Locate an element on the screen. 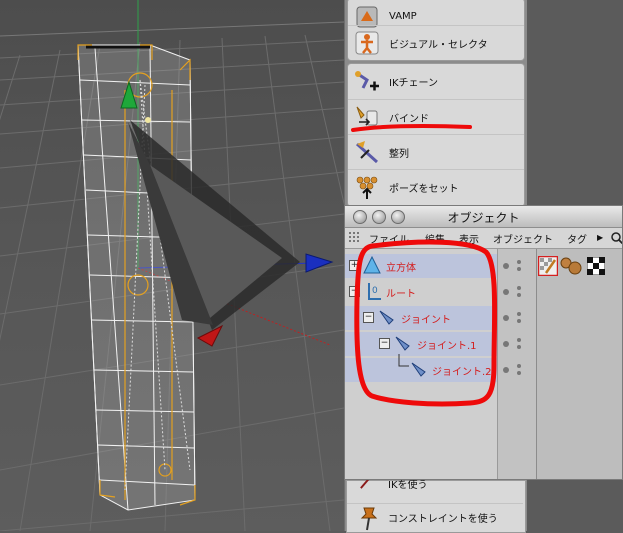 The width and height of the screenshot is (623, 533). z-axis-handle is located at coordinates (319, 263).